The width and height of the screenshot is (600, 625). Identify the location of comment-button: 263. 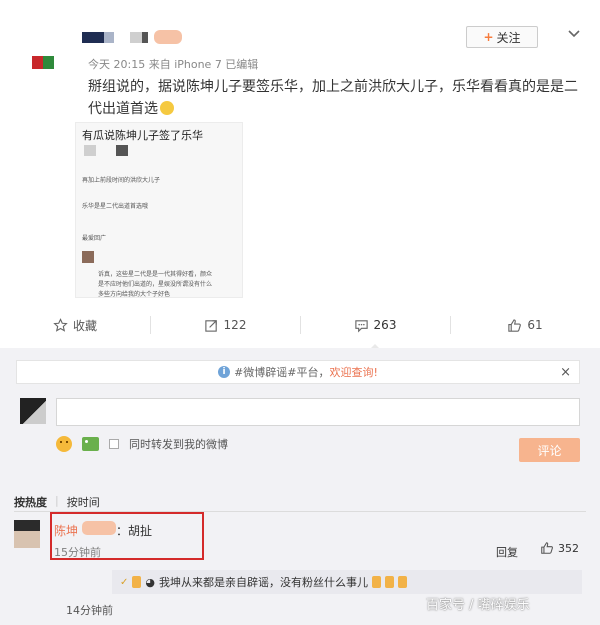
(375, 329).